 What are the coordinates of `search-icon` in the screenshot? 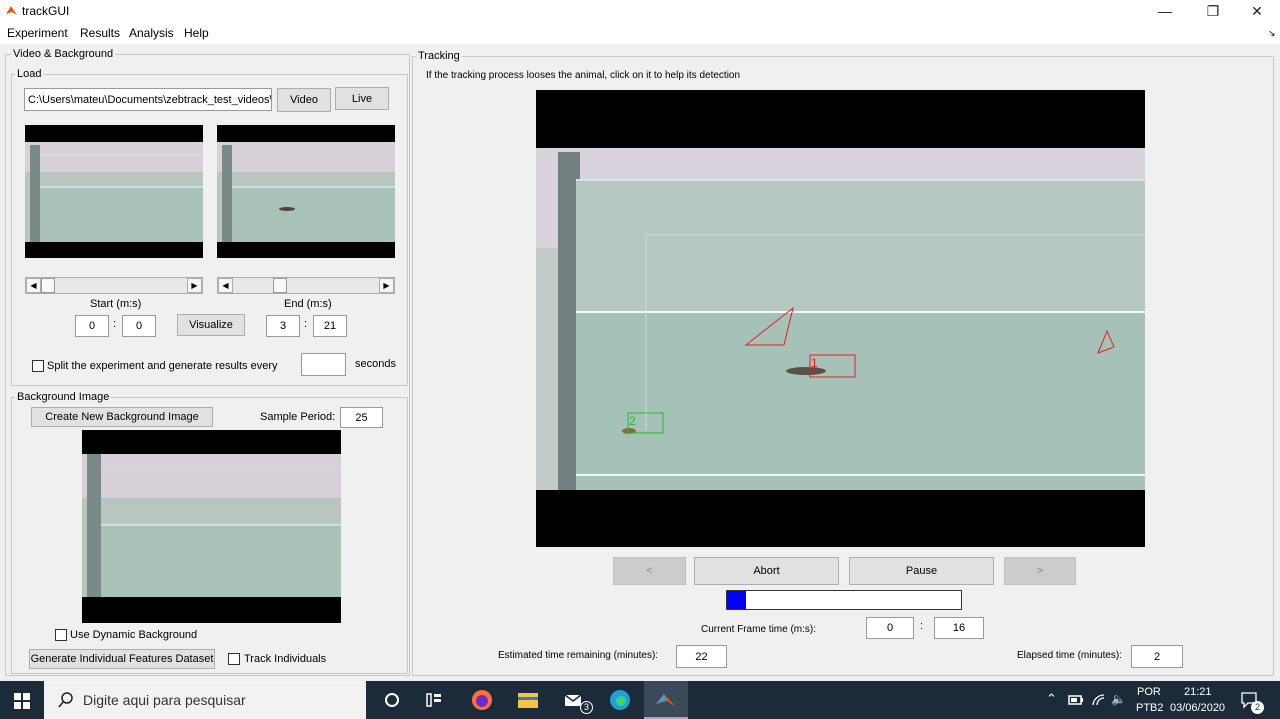 It's located at (65, 700).